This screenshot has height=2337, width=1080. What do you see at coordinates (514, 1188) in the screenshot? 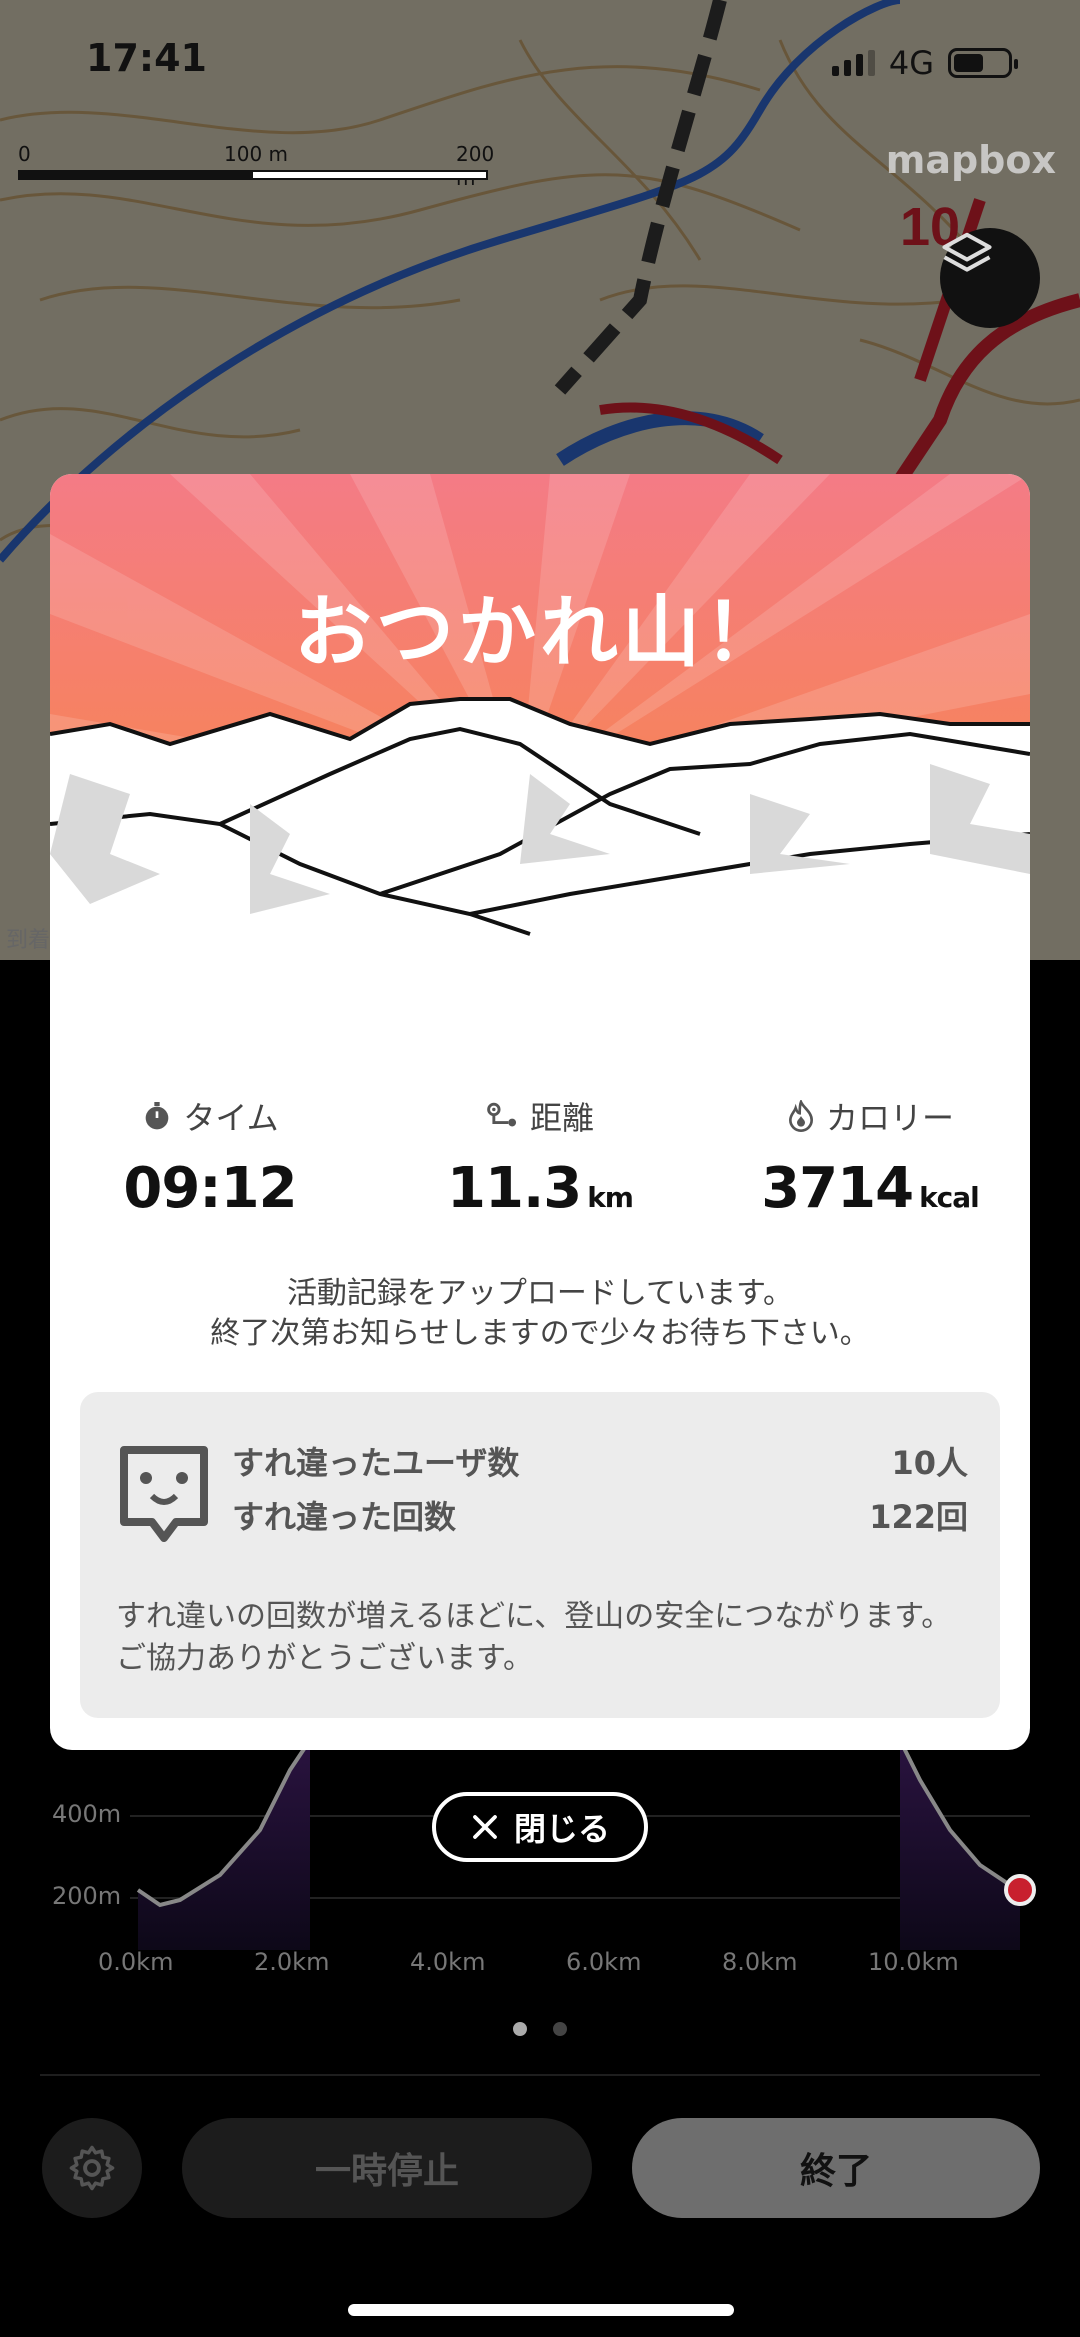
I see `stat-distance-value: 11.3` at bounding box center [514, 1188].